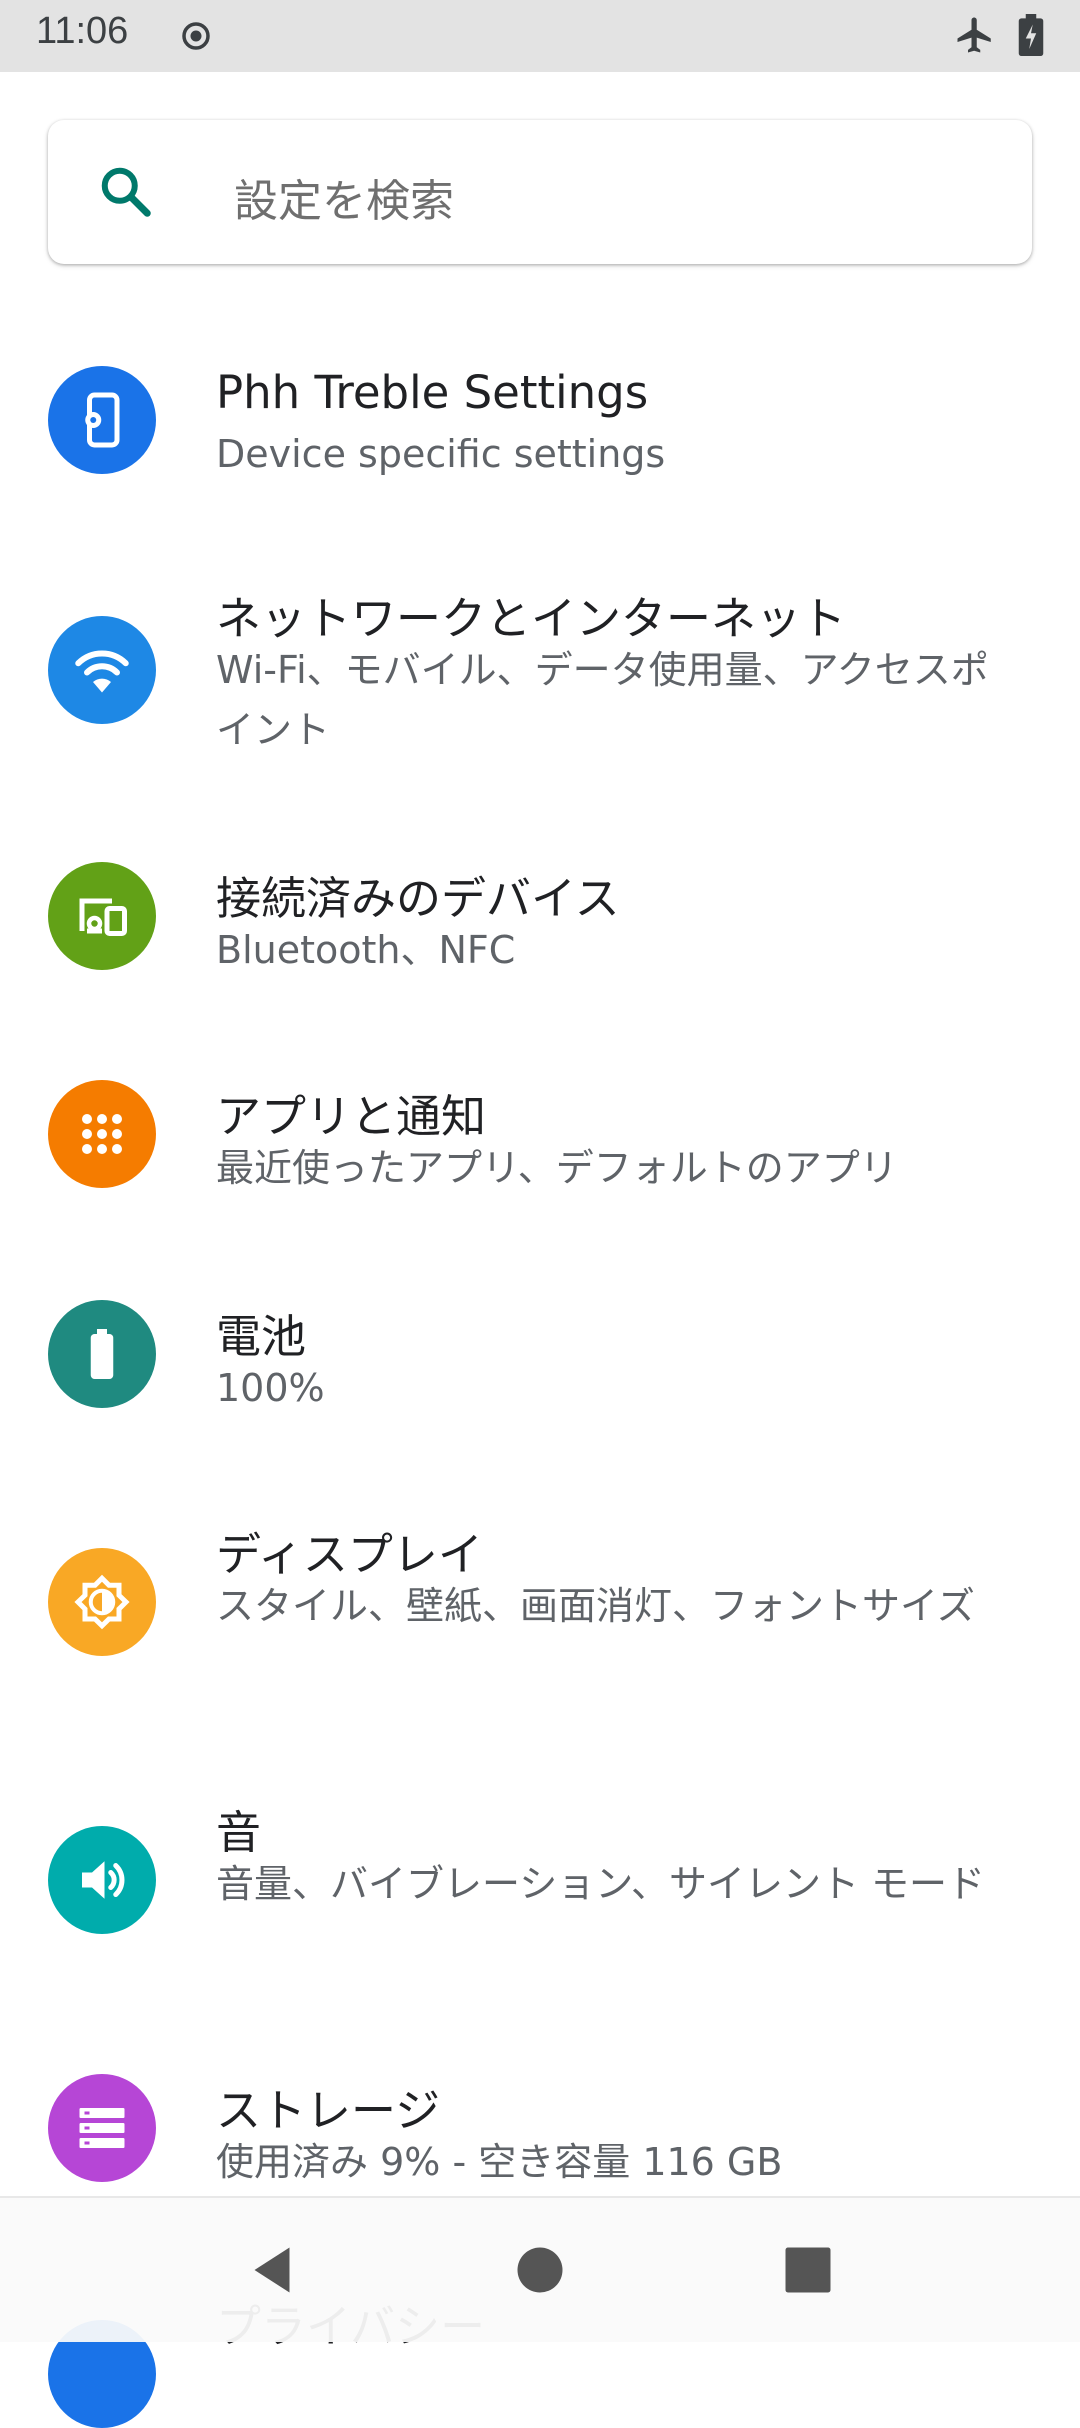 This screenshot has height=2428, width=1080. What do you see at coordinates (540, 192) in the screenshot?
I see `search-bar: 設定を検索` at bounding box center [540, 192].